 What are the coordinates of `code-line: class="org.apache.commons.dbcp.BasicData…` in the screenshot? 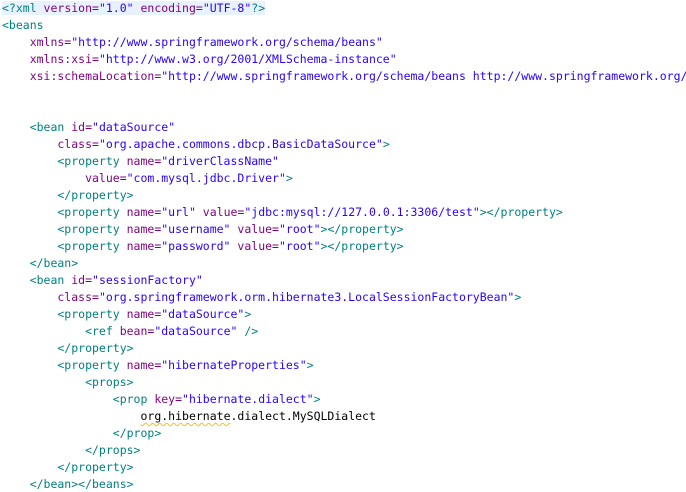 It's located at (343, 144).